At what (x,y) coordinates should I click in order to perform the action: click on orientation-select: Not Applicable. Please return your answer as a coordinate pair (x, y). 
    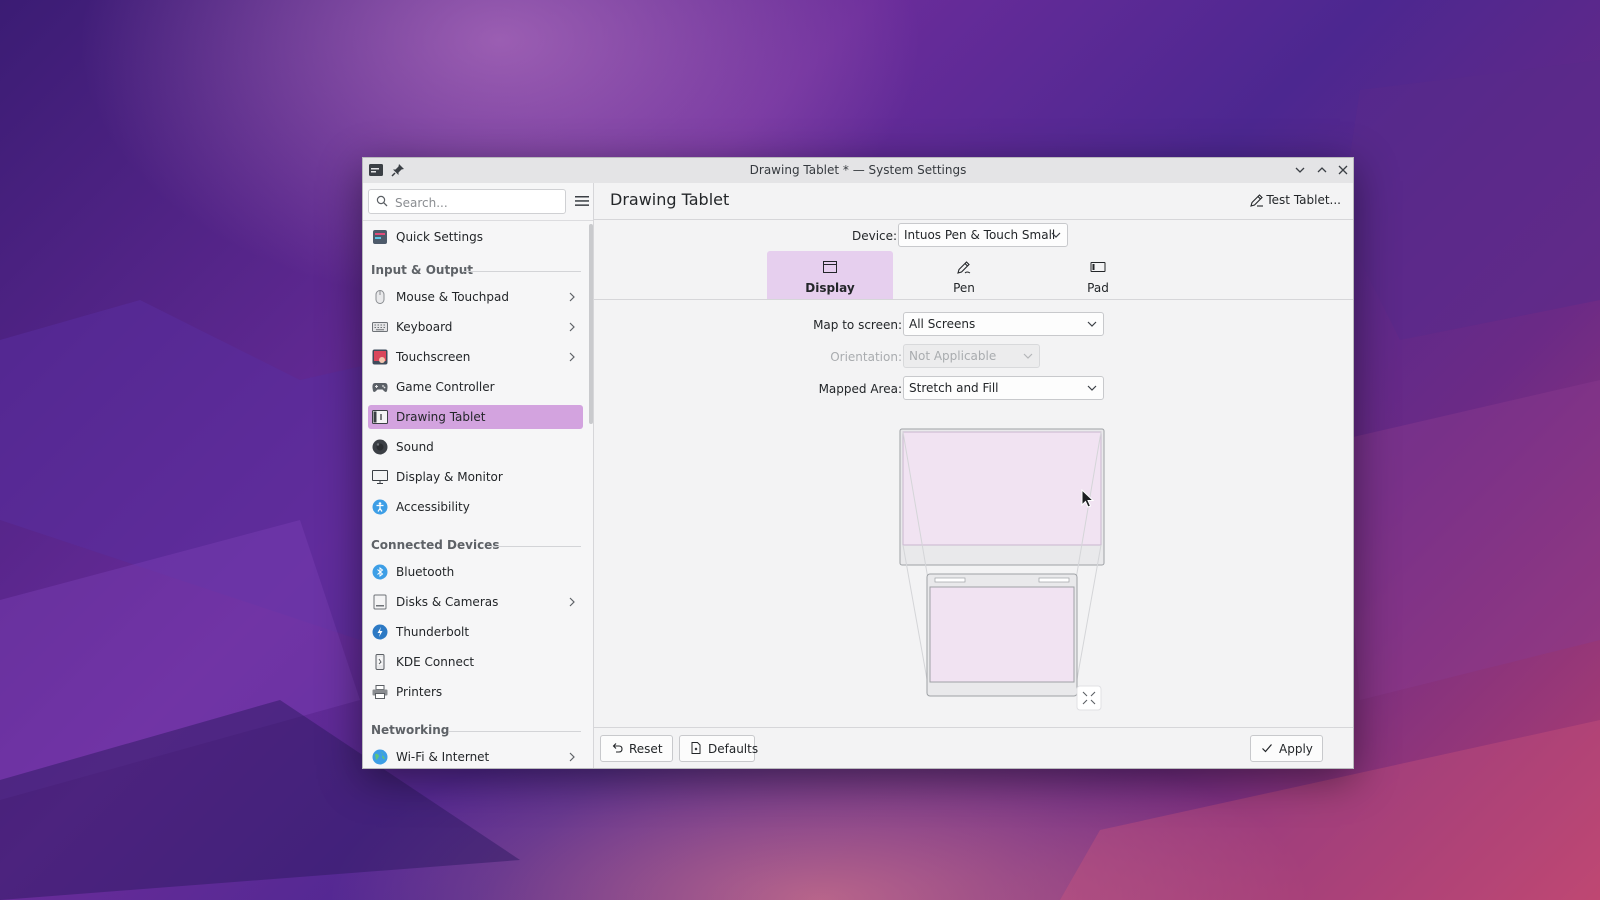
    Looking at the image, I should click on (971, 356).